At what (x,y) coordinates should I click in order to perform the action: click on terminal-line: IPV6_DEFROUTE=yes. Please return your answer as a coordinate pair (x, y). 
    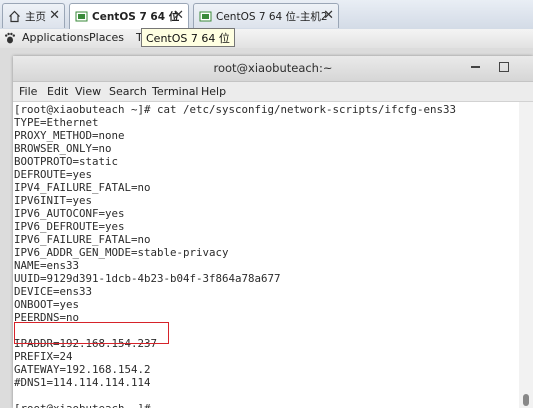
    Looking at the image, I should click on (69, 226).